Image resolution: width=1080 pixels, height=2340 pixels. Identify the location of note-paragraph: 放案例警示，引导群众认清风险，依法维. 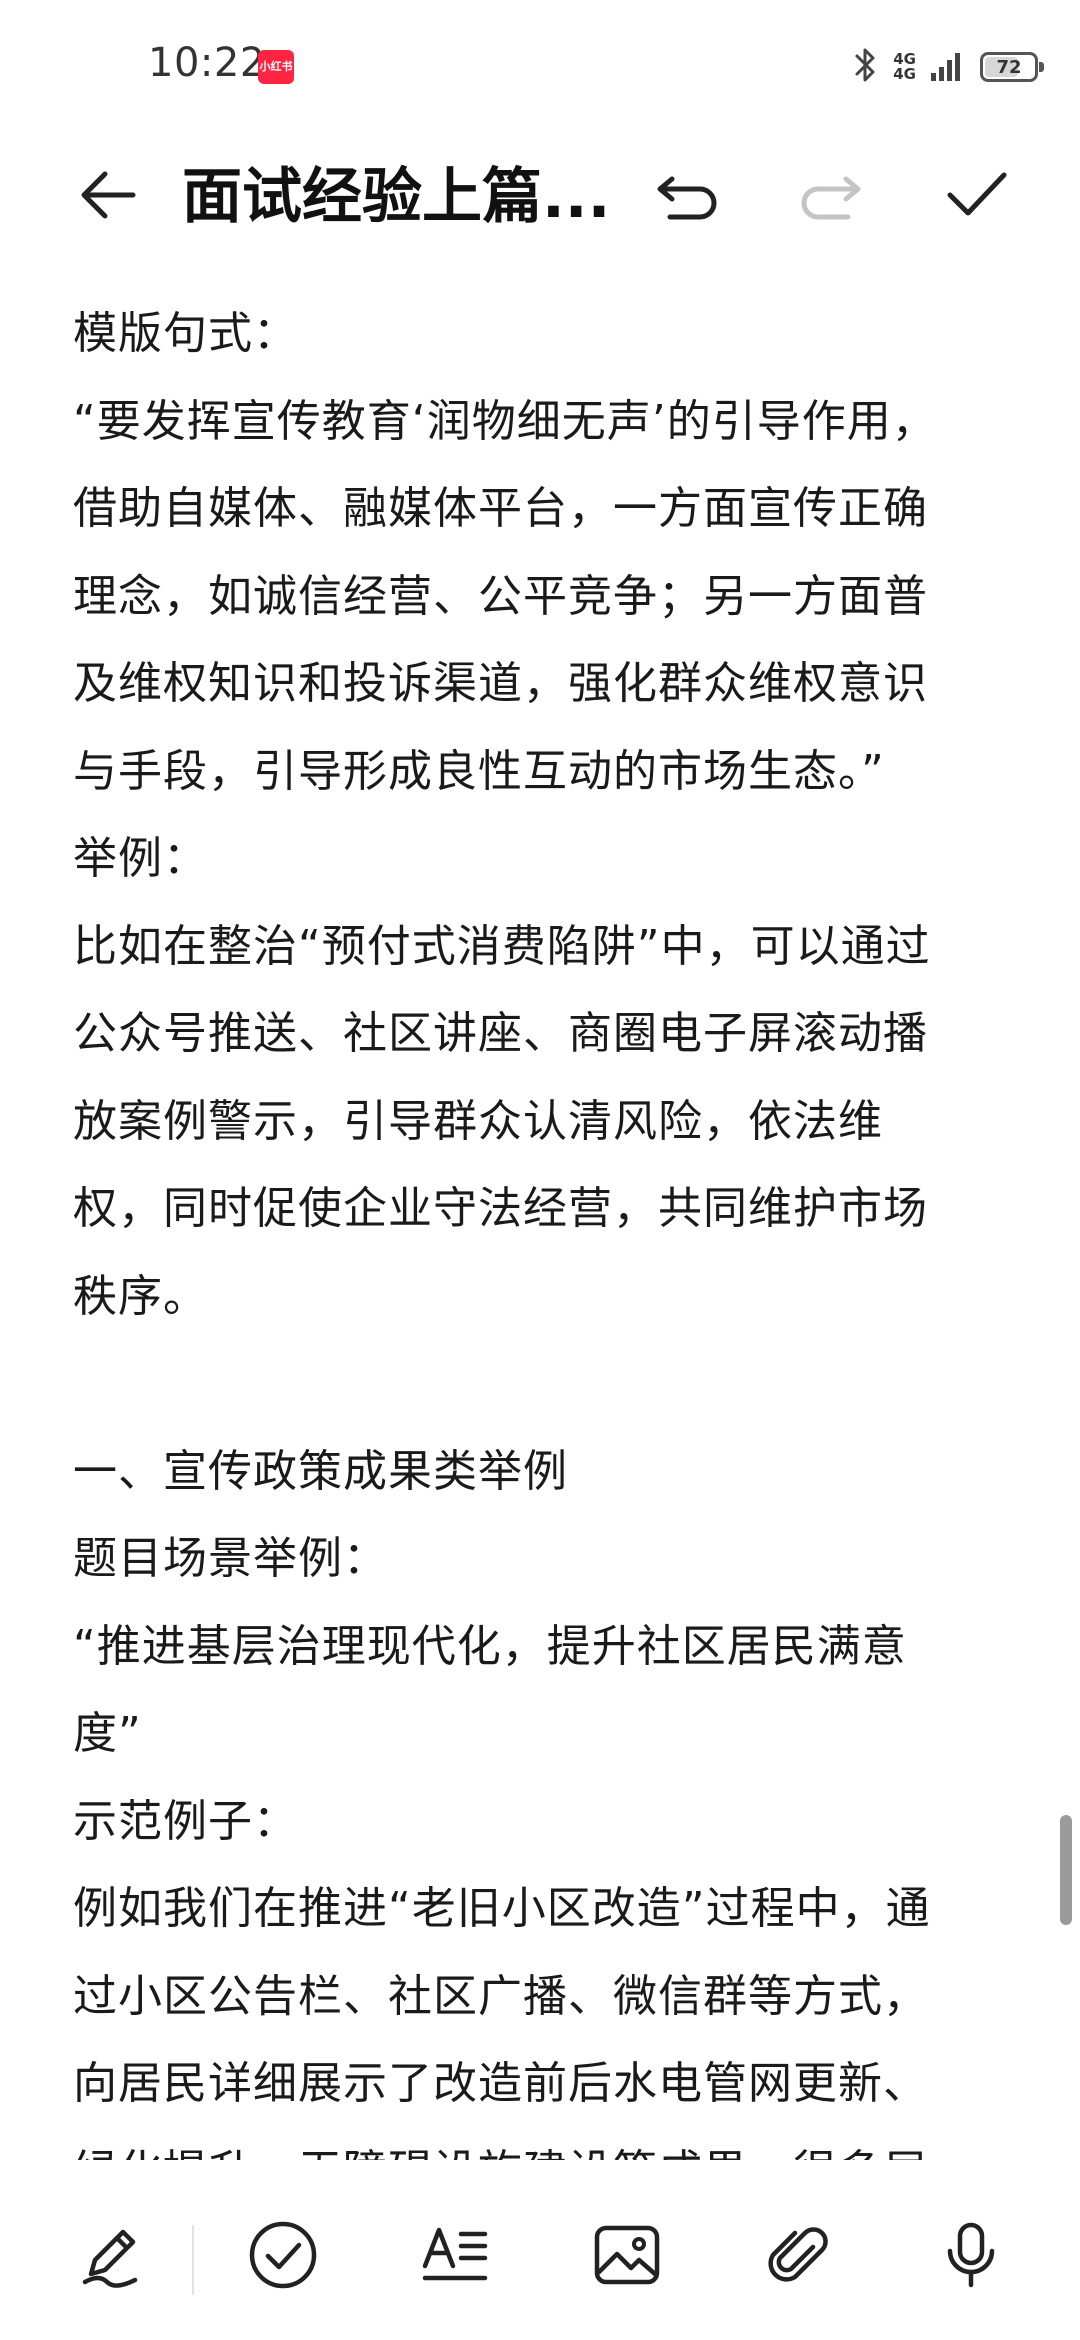
(478, 1121).